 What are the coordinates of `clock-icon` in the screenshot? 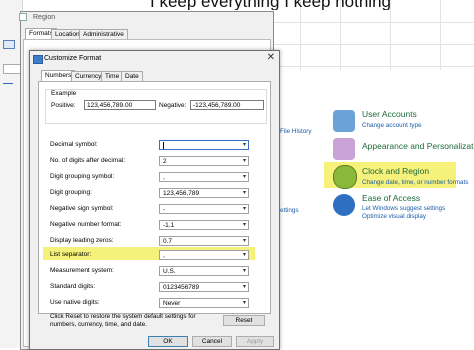 It's located at (345, 177).